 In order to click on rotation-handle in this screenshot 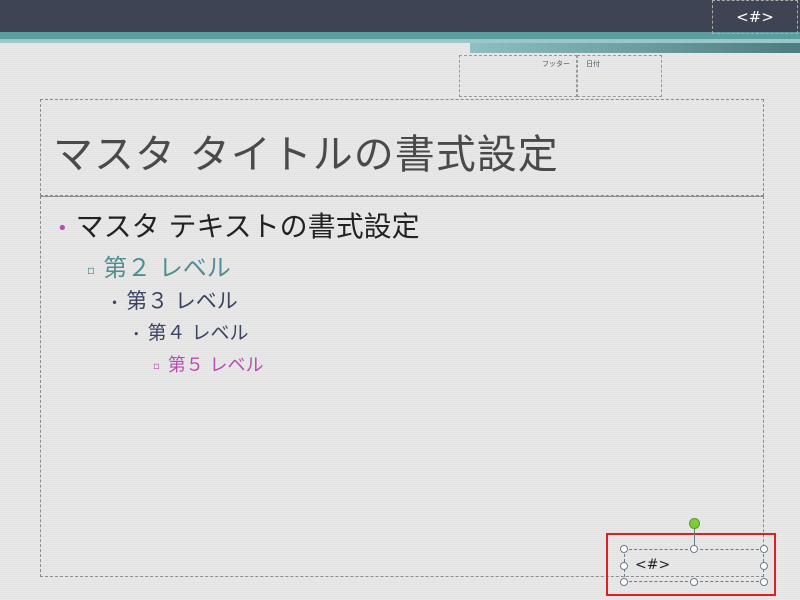, I will do `click(694, 523)`.